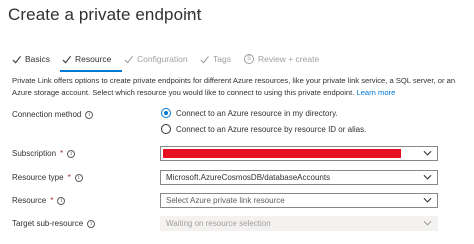  I want to click on target-sub-resource-label: Target sub-resource i, so click(54, 223).